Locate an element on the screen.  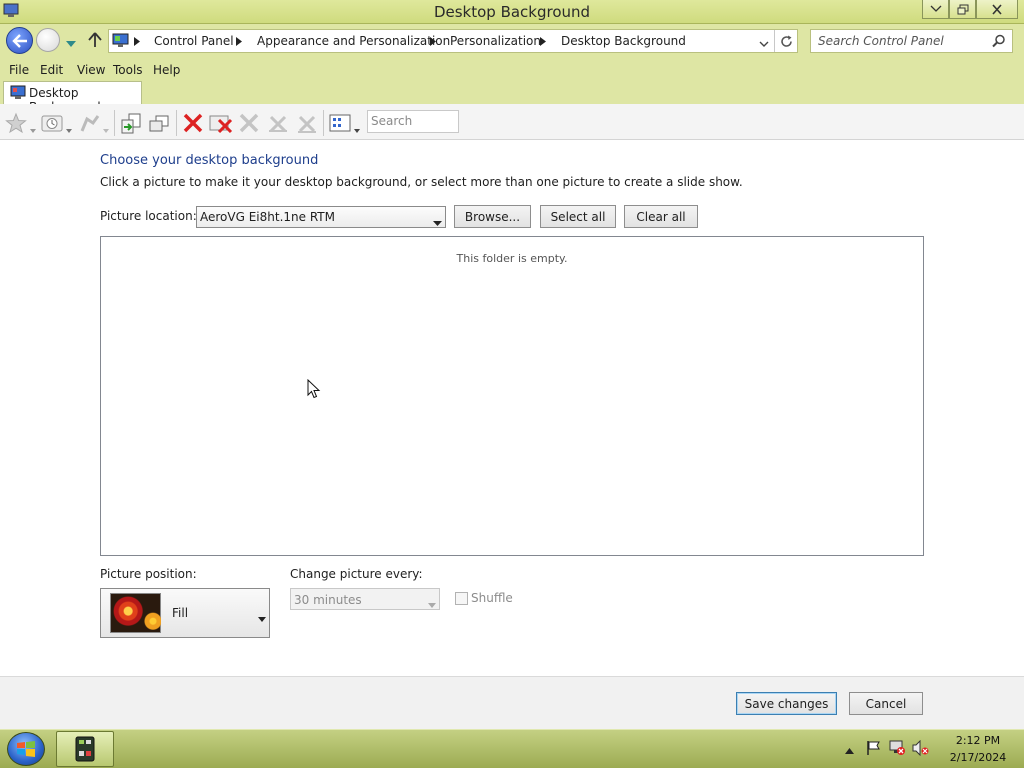
favorites-star-icon is located at coordinates (16, 123).